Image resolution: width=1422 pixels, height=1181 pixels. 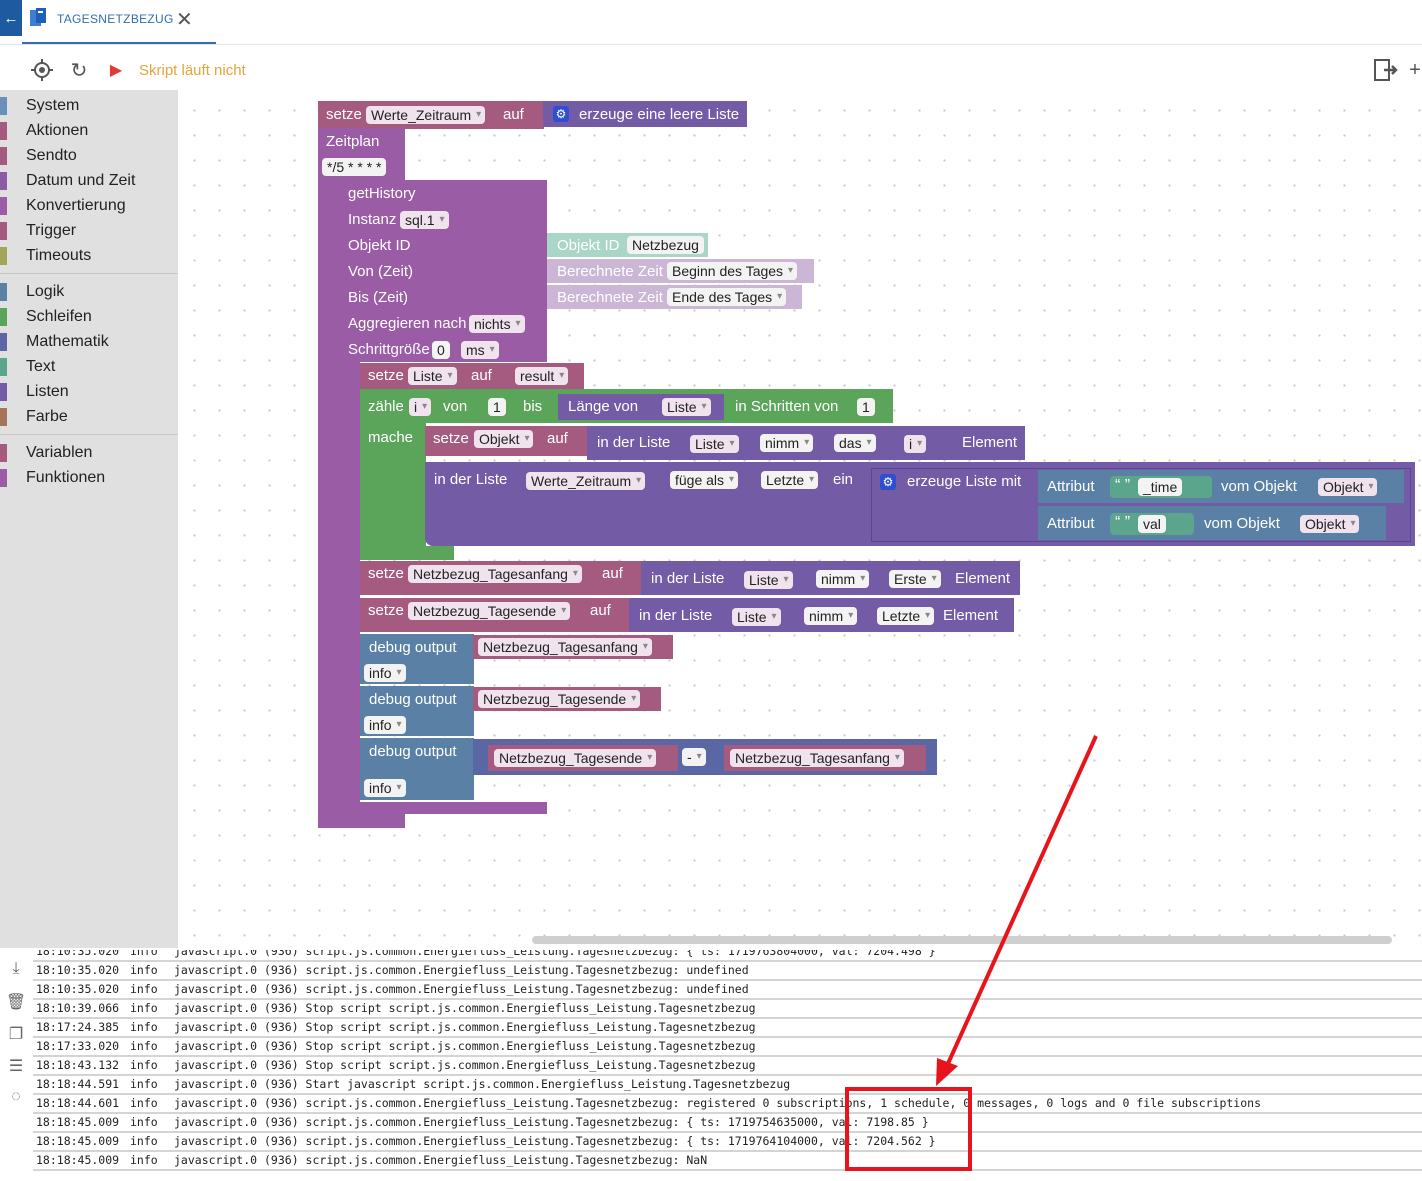 What do you see at coordinates (908, 1129) in the screenshot?
I see `annotation-box` at bounding box center [908, 1129].